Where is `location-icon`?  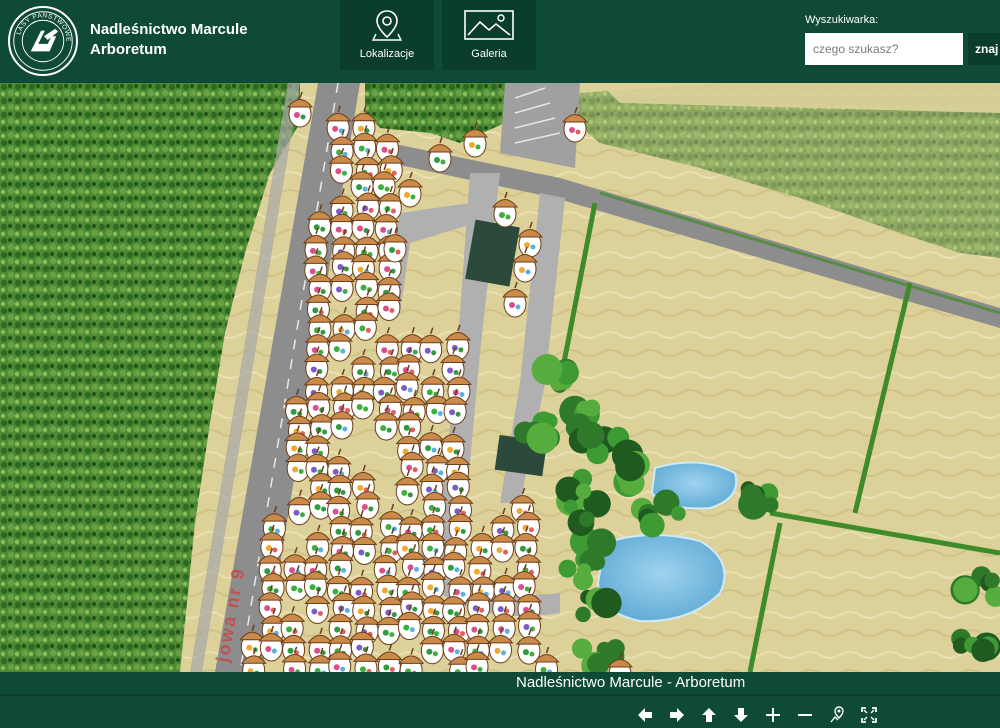
location-icon is located at coordinates (837, 714).